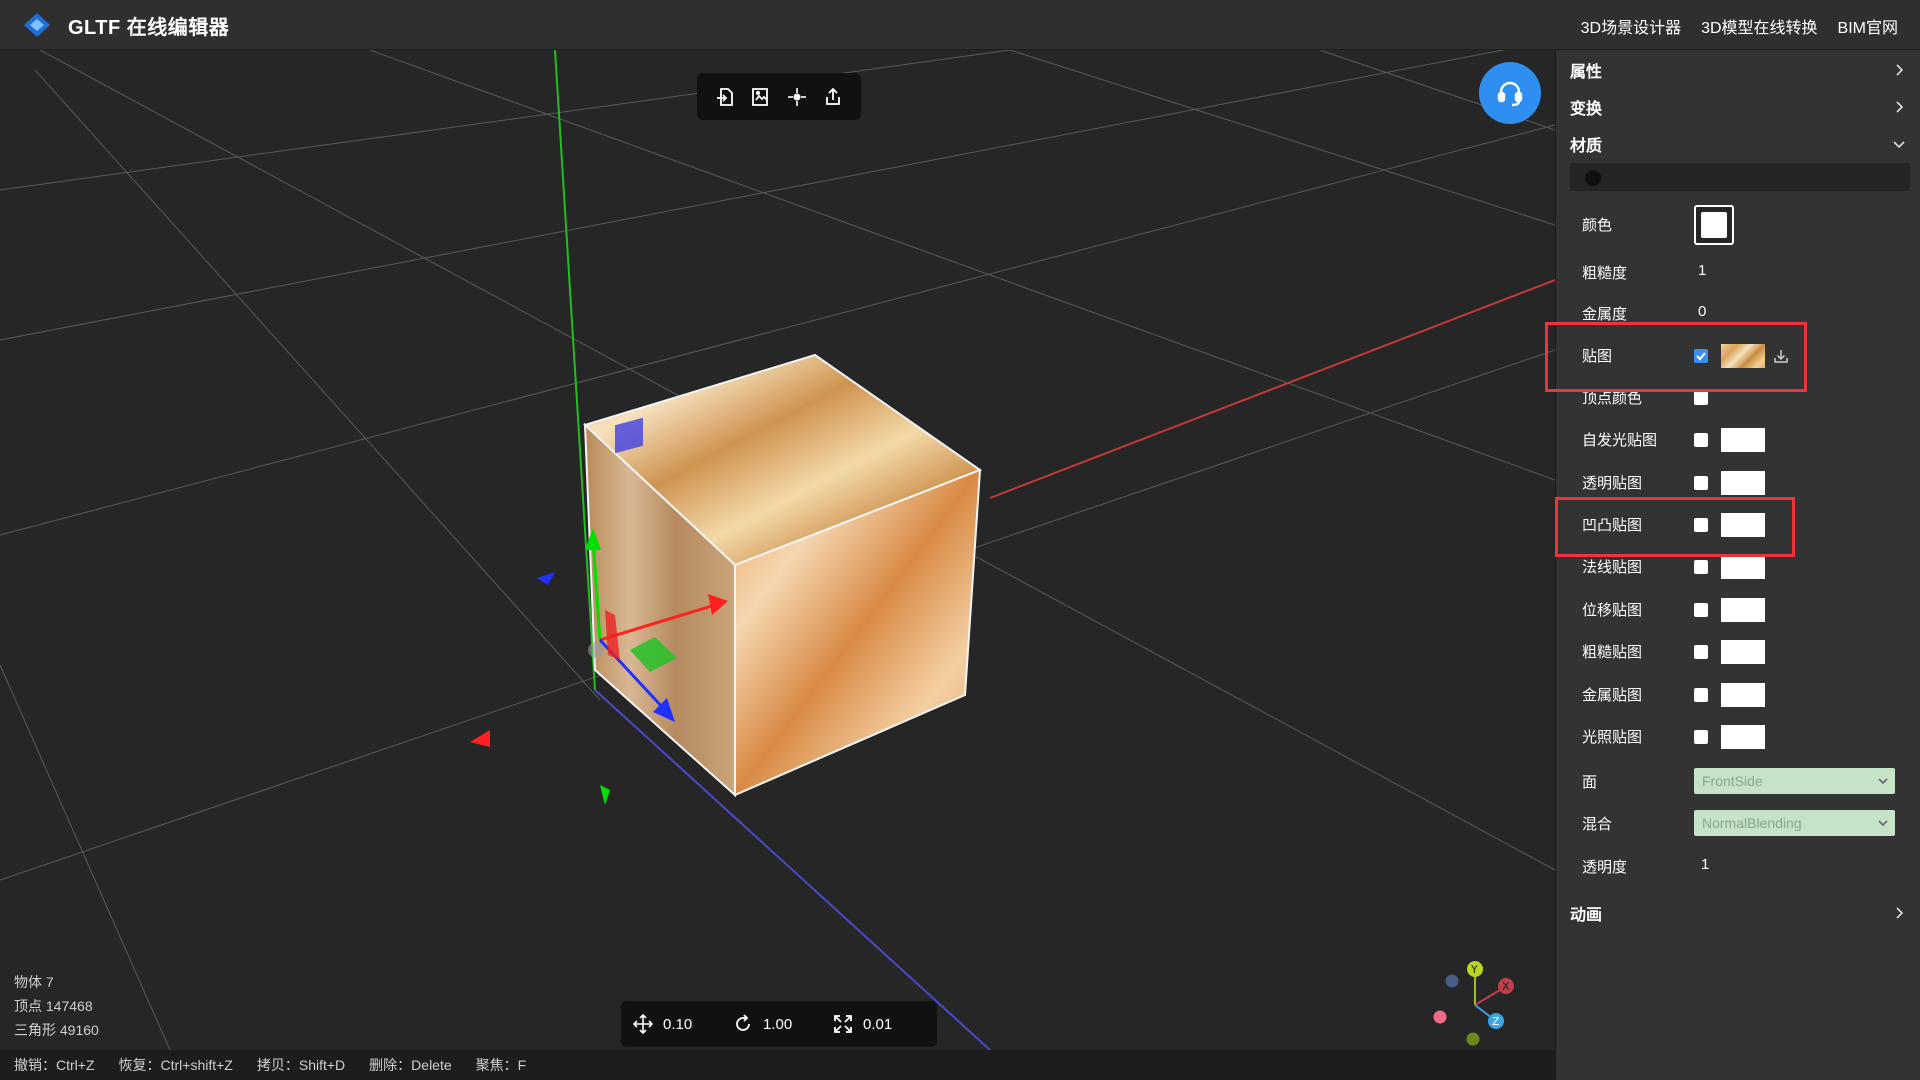  I want to click on normal-map-slot, so click(1743, 567).